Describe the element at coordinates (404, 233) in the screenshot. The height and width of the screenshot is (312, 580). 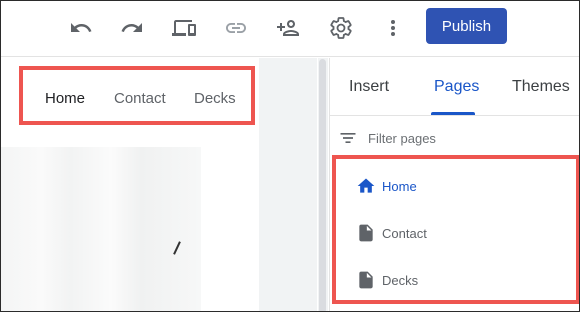
I see `page-item-label: Contact` at that location.